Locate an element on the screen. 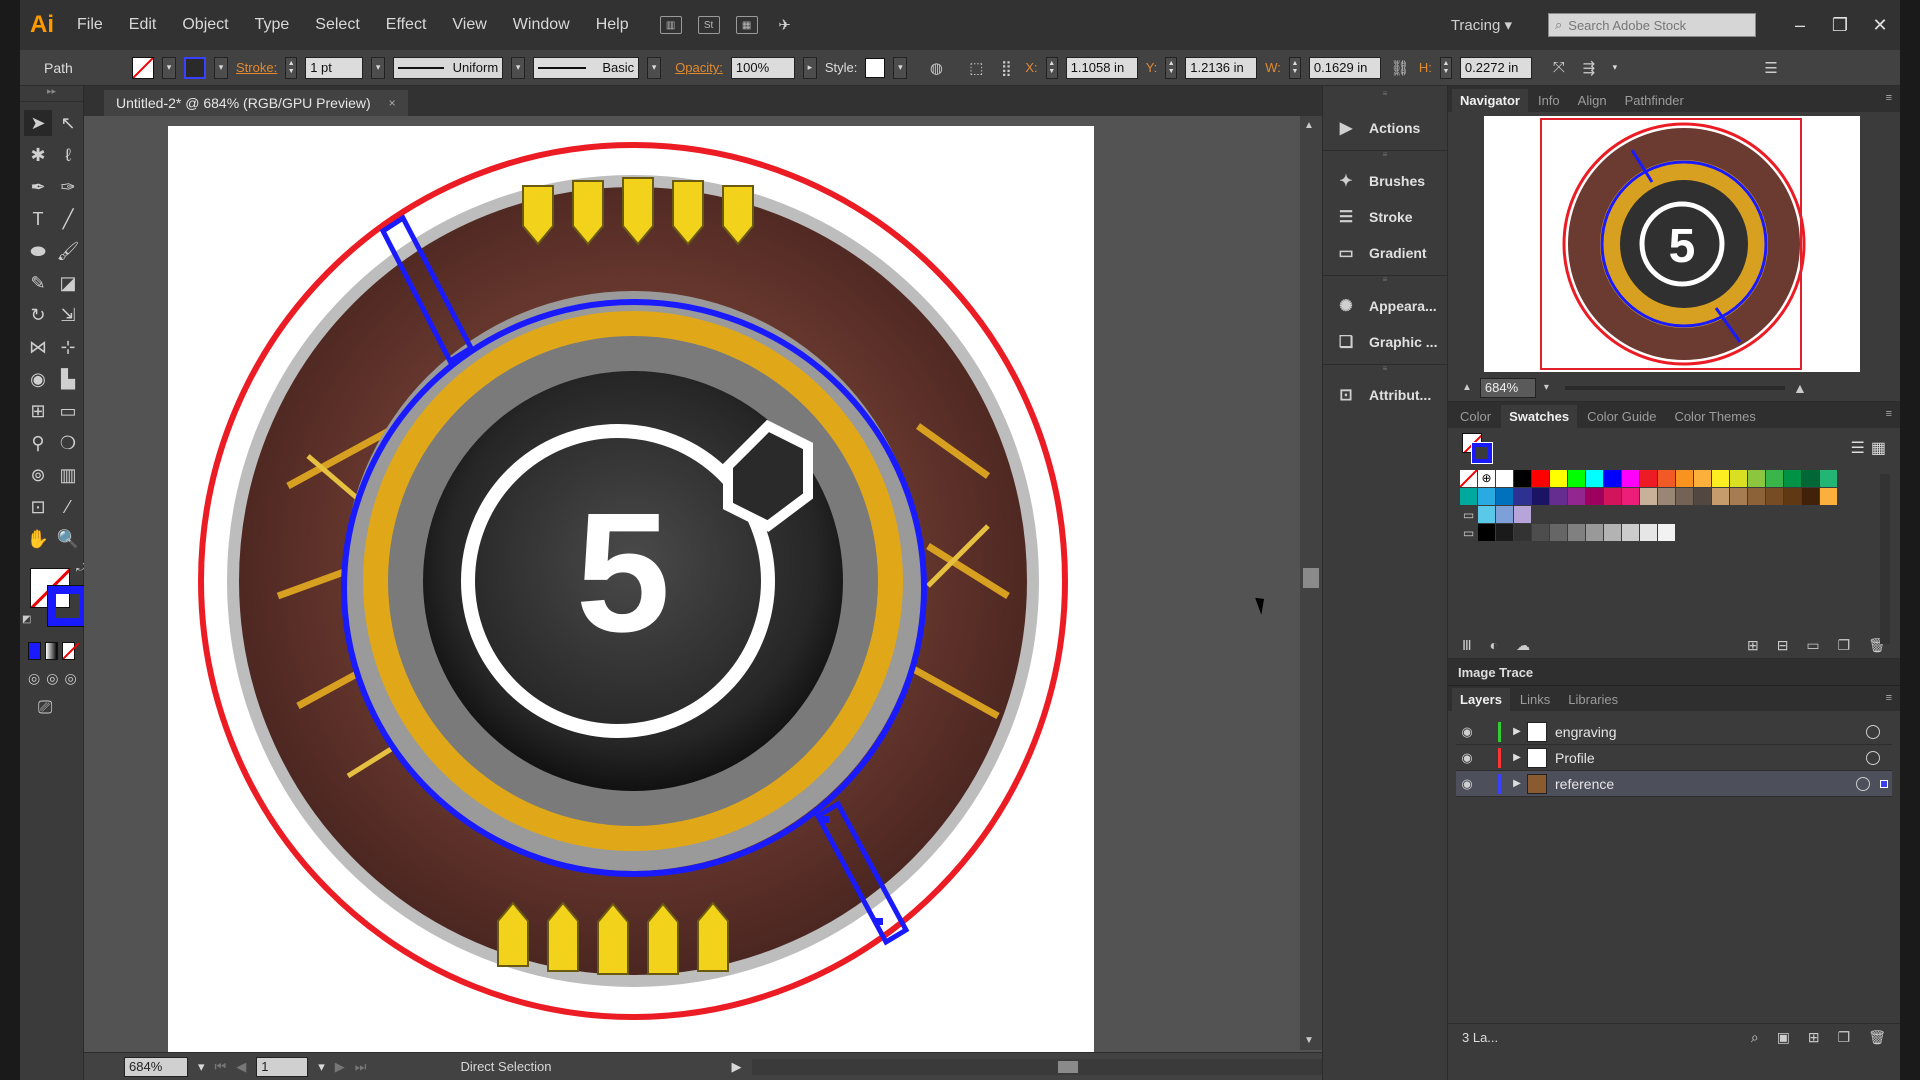 The image size is (1920, 1080). menu-object: Object is located at coordinates (205, 25).